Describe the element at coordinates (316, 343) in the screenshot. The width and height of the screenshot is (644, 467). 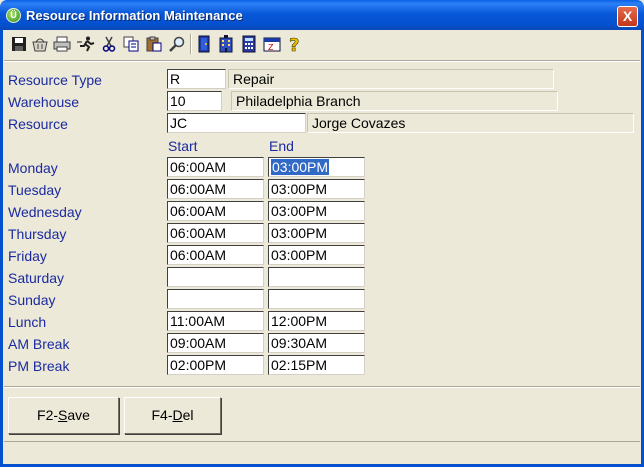
I see `end-time-input: 09:30AM` at that location.